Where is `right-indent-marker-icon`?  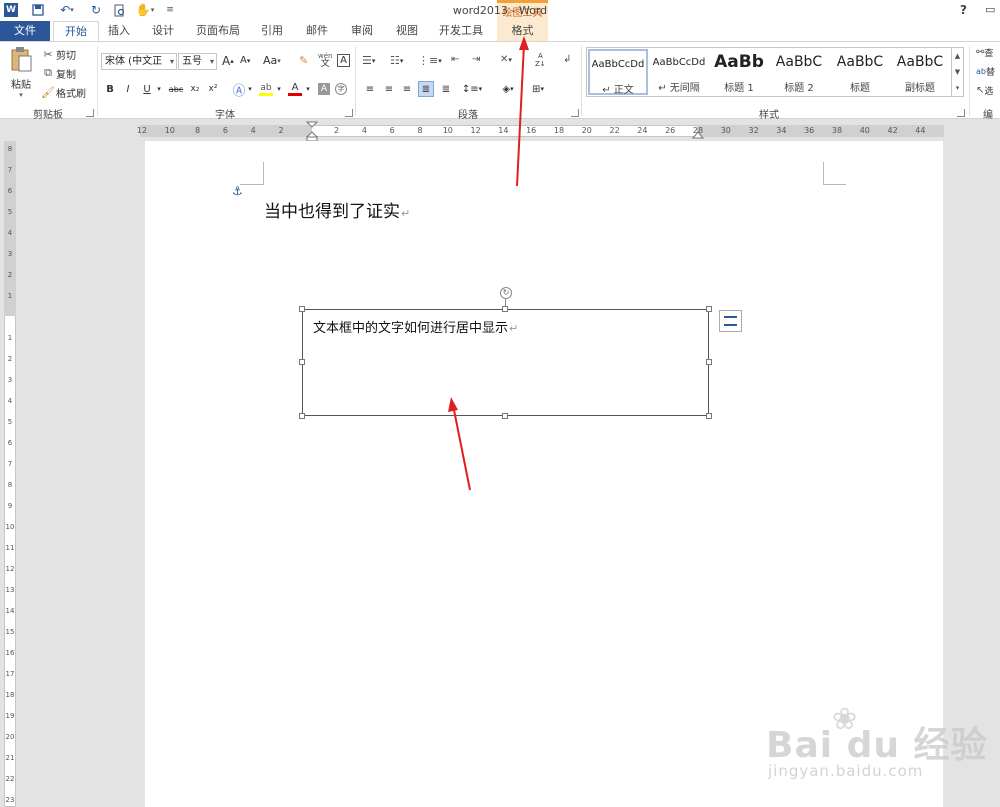
right-indent-marker-icon is located at coordinates (698, 135).